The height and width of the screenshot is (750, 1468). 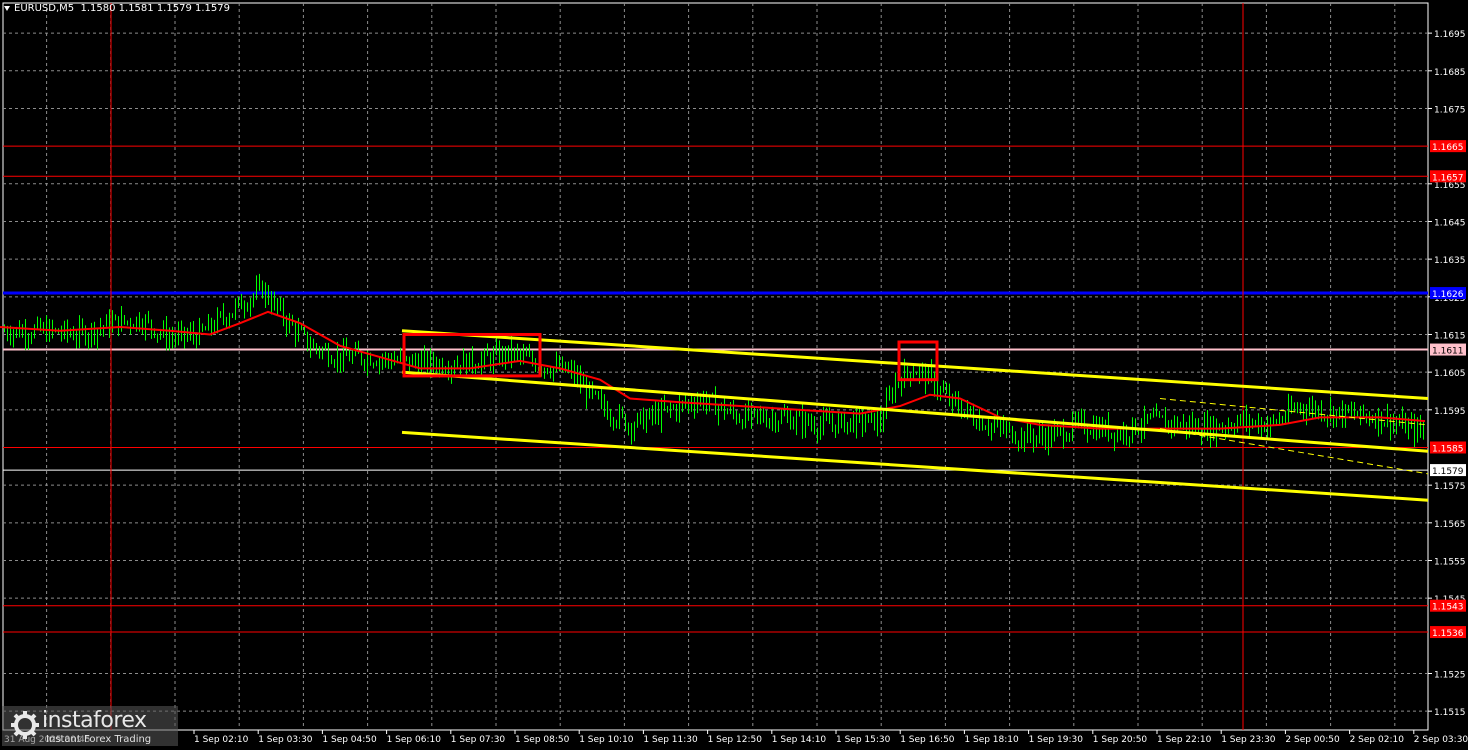 I want to click on chart-header: EURUSD,M5 1.1580 1.1581 1.1579 1.1579, so click(x=117, y=8).